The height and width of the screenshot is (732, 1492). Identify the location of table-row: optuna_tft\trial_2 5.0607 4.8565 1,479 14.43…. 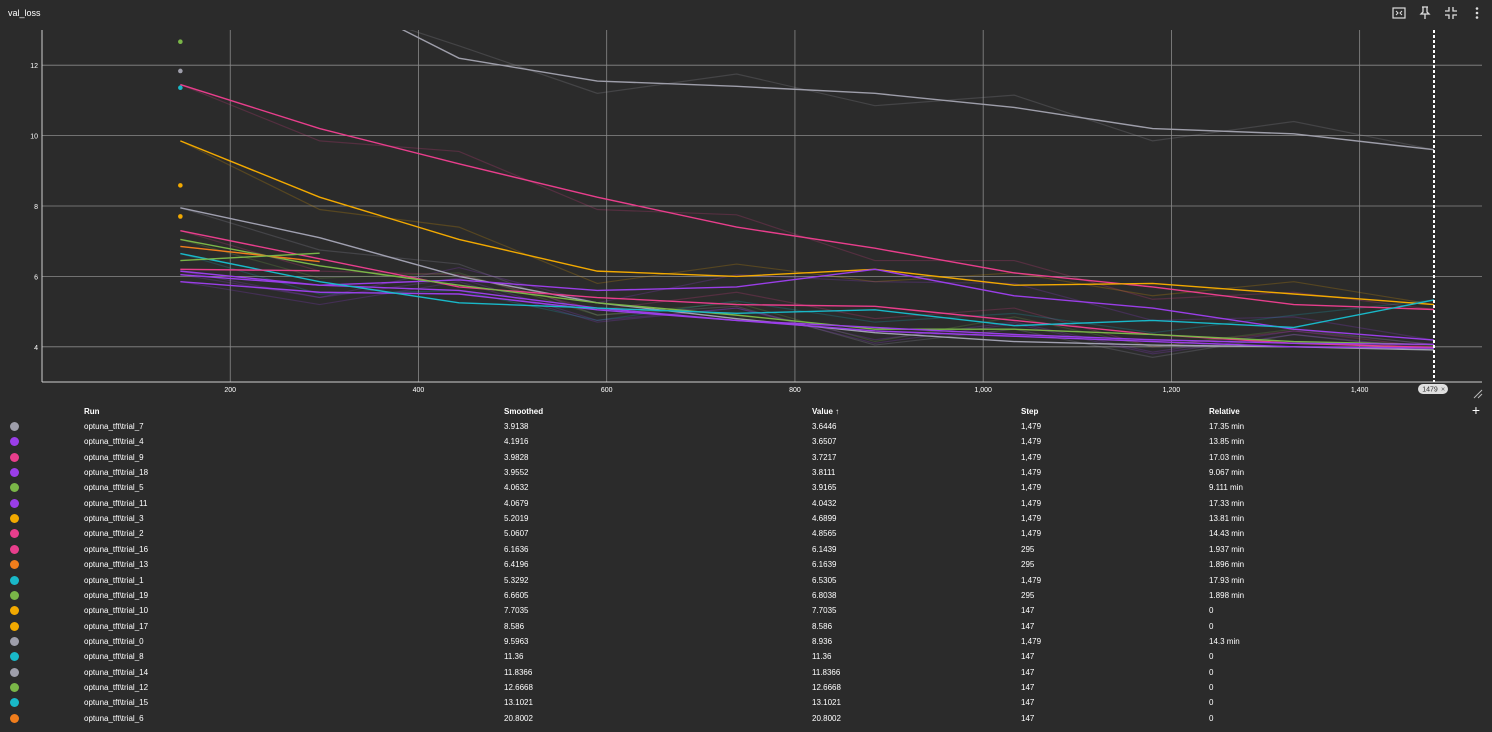
(746, 533).